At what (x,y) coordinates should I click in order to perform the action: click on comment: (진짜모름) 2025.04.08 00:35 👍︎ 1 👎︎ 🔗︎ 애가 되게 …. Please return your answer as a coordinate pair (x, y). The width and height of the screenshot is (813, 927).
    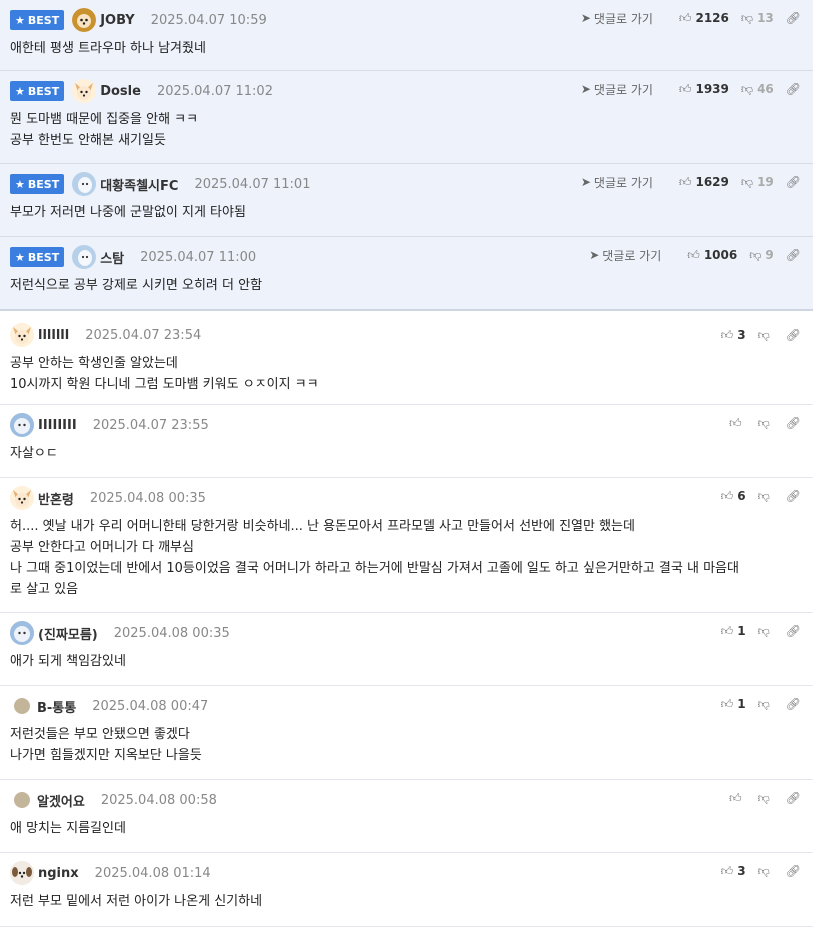
    Looking at the image, I should click on (406, 649).